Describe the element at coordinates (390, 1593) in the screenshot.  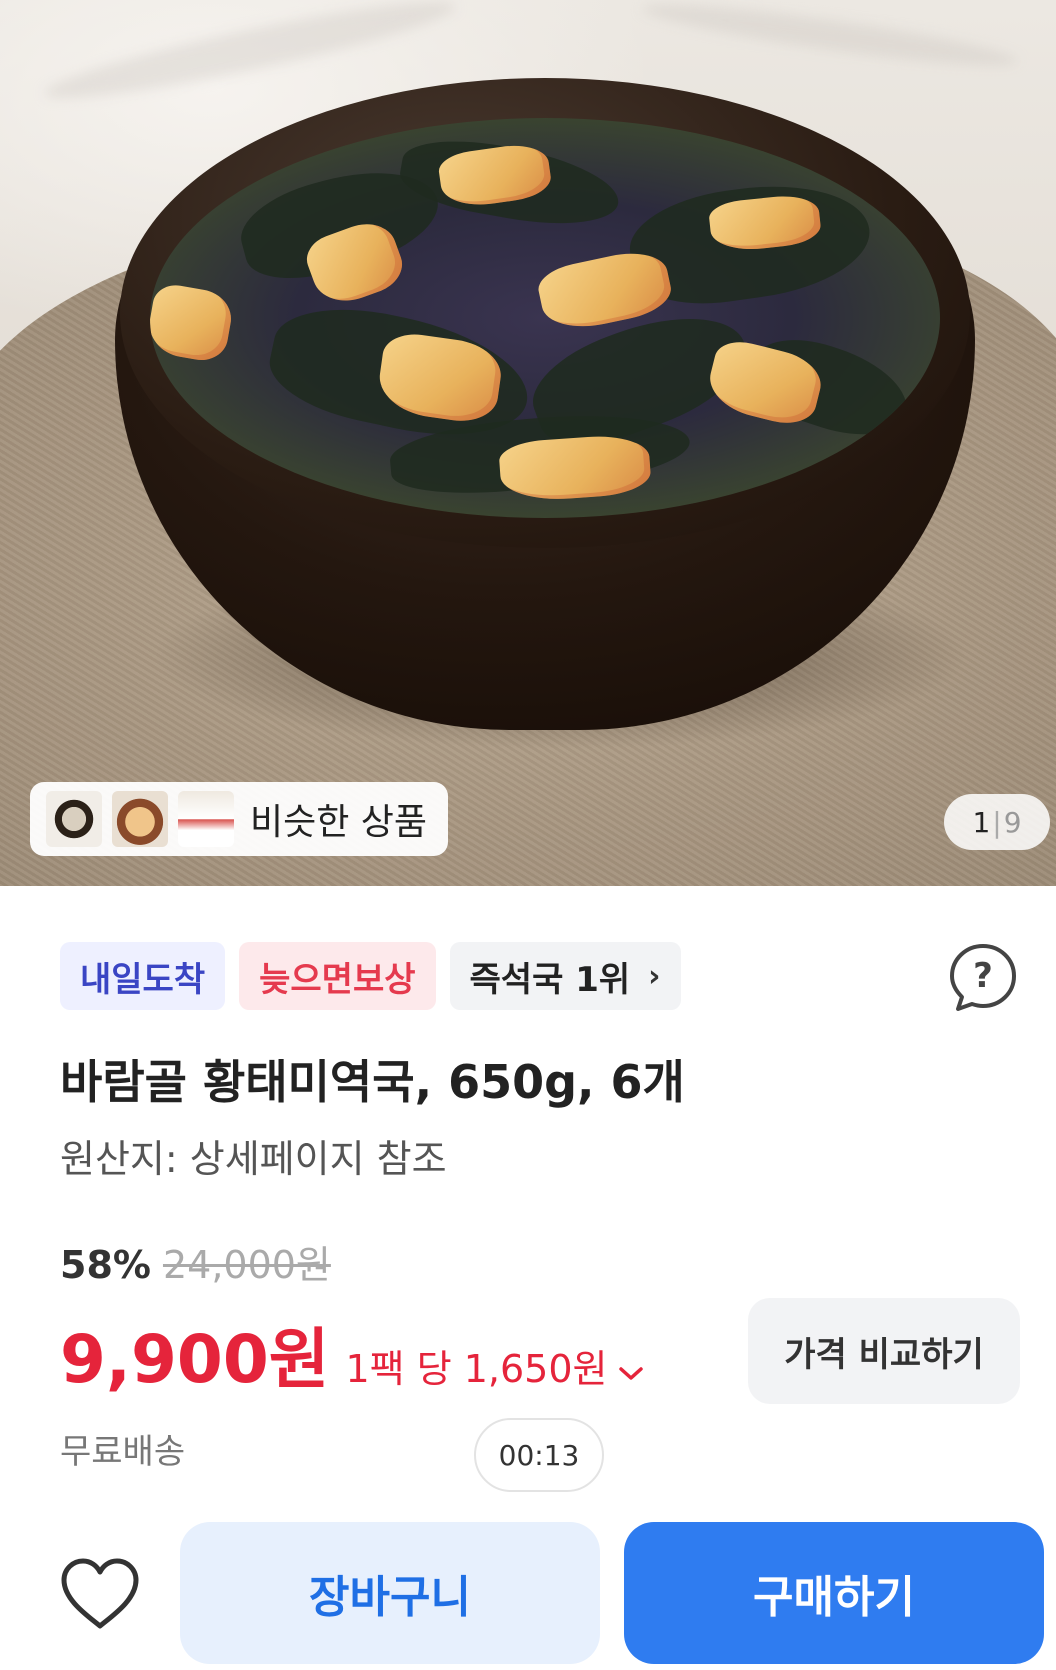
I see `add-to-cart-button: 장바구니` at that location.